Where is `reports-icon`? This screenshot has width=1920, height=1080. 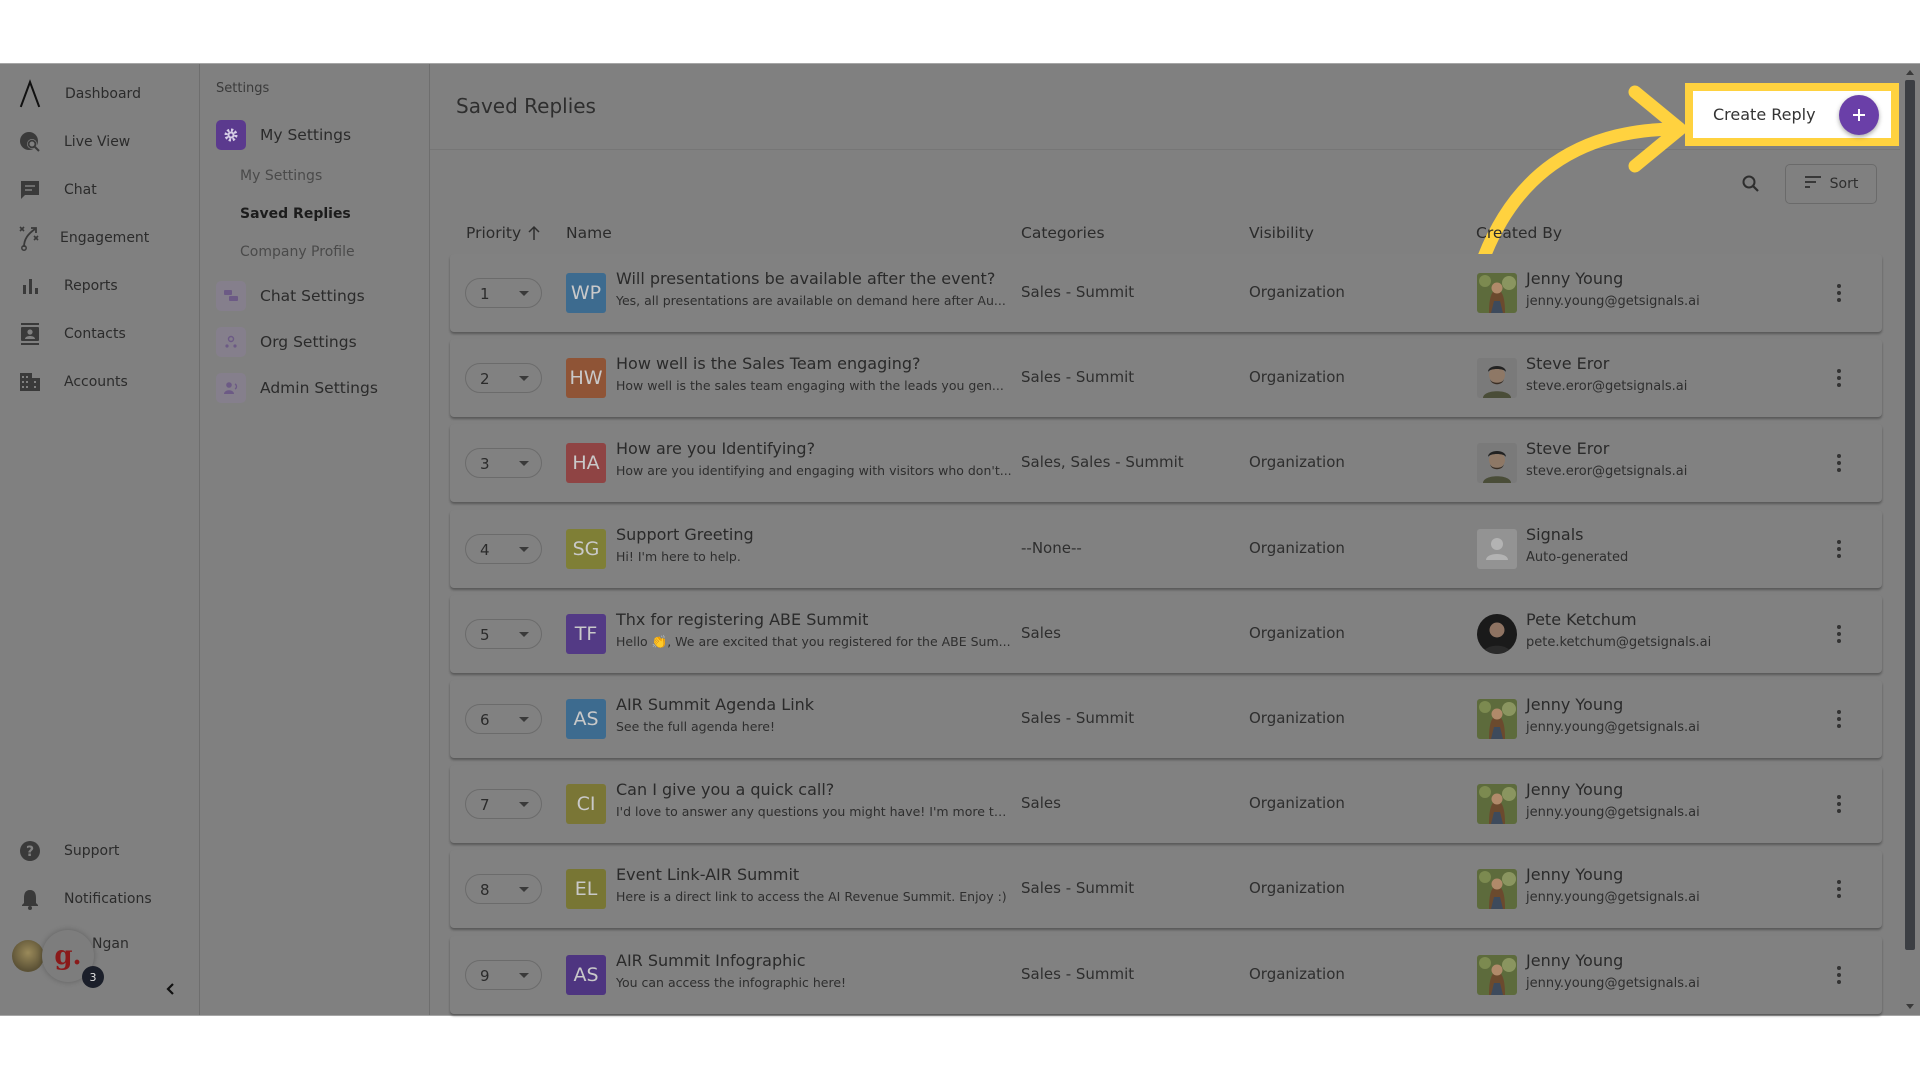 reports-icon is located at coordinates (30, 286).